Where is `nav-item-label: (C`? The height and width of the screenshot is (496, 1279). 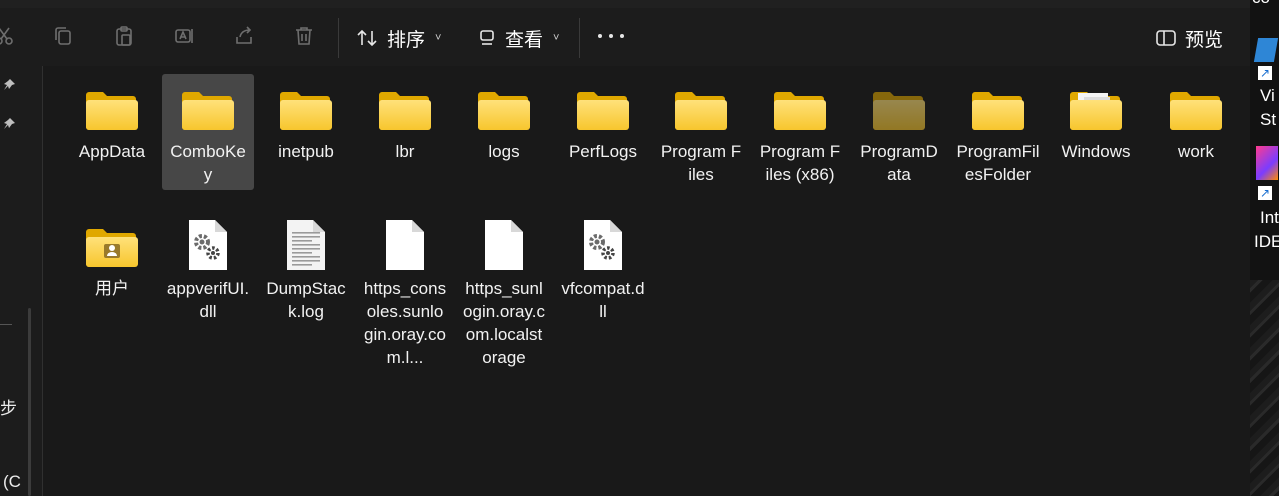 nav-item-label: (C is located at coordinates (12, 482).